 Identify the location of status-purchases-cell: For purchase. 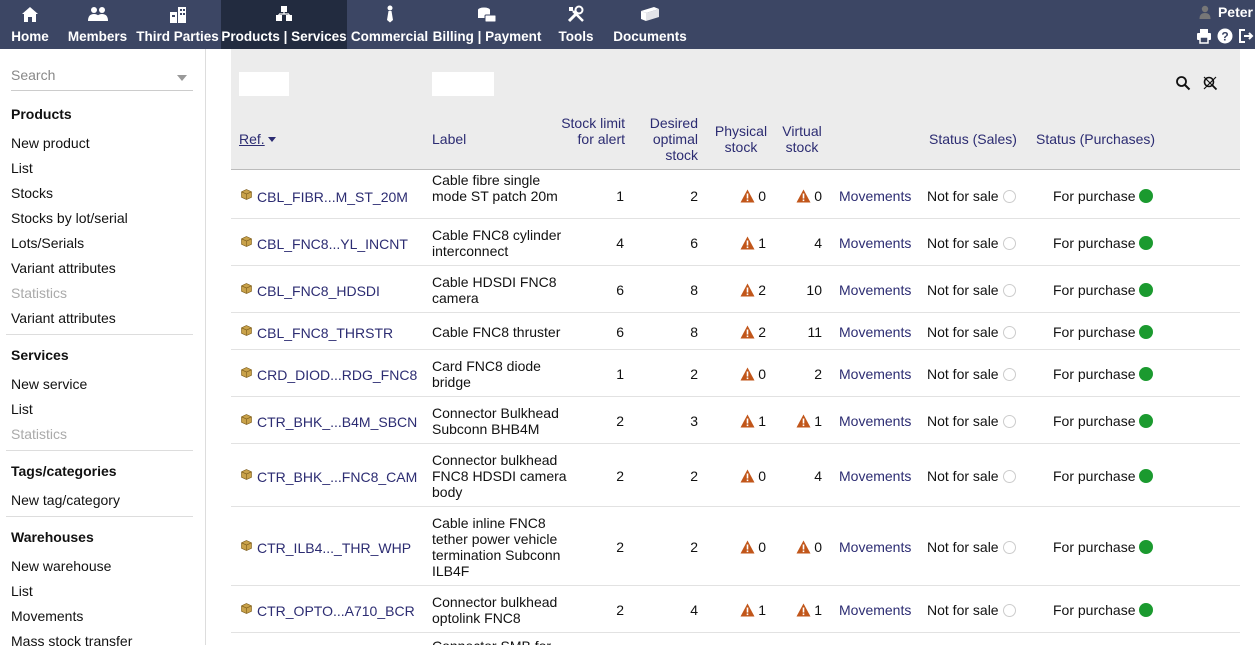
(1103, 374).